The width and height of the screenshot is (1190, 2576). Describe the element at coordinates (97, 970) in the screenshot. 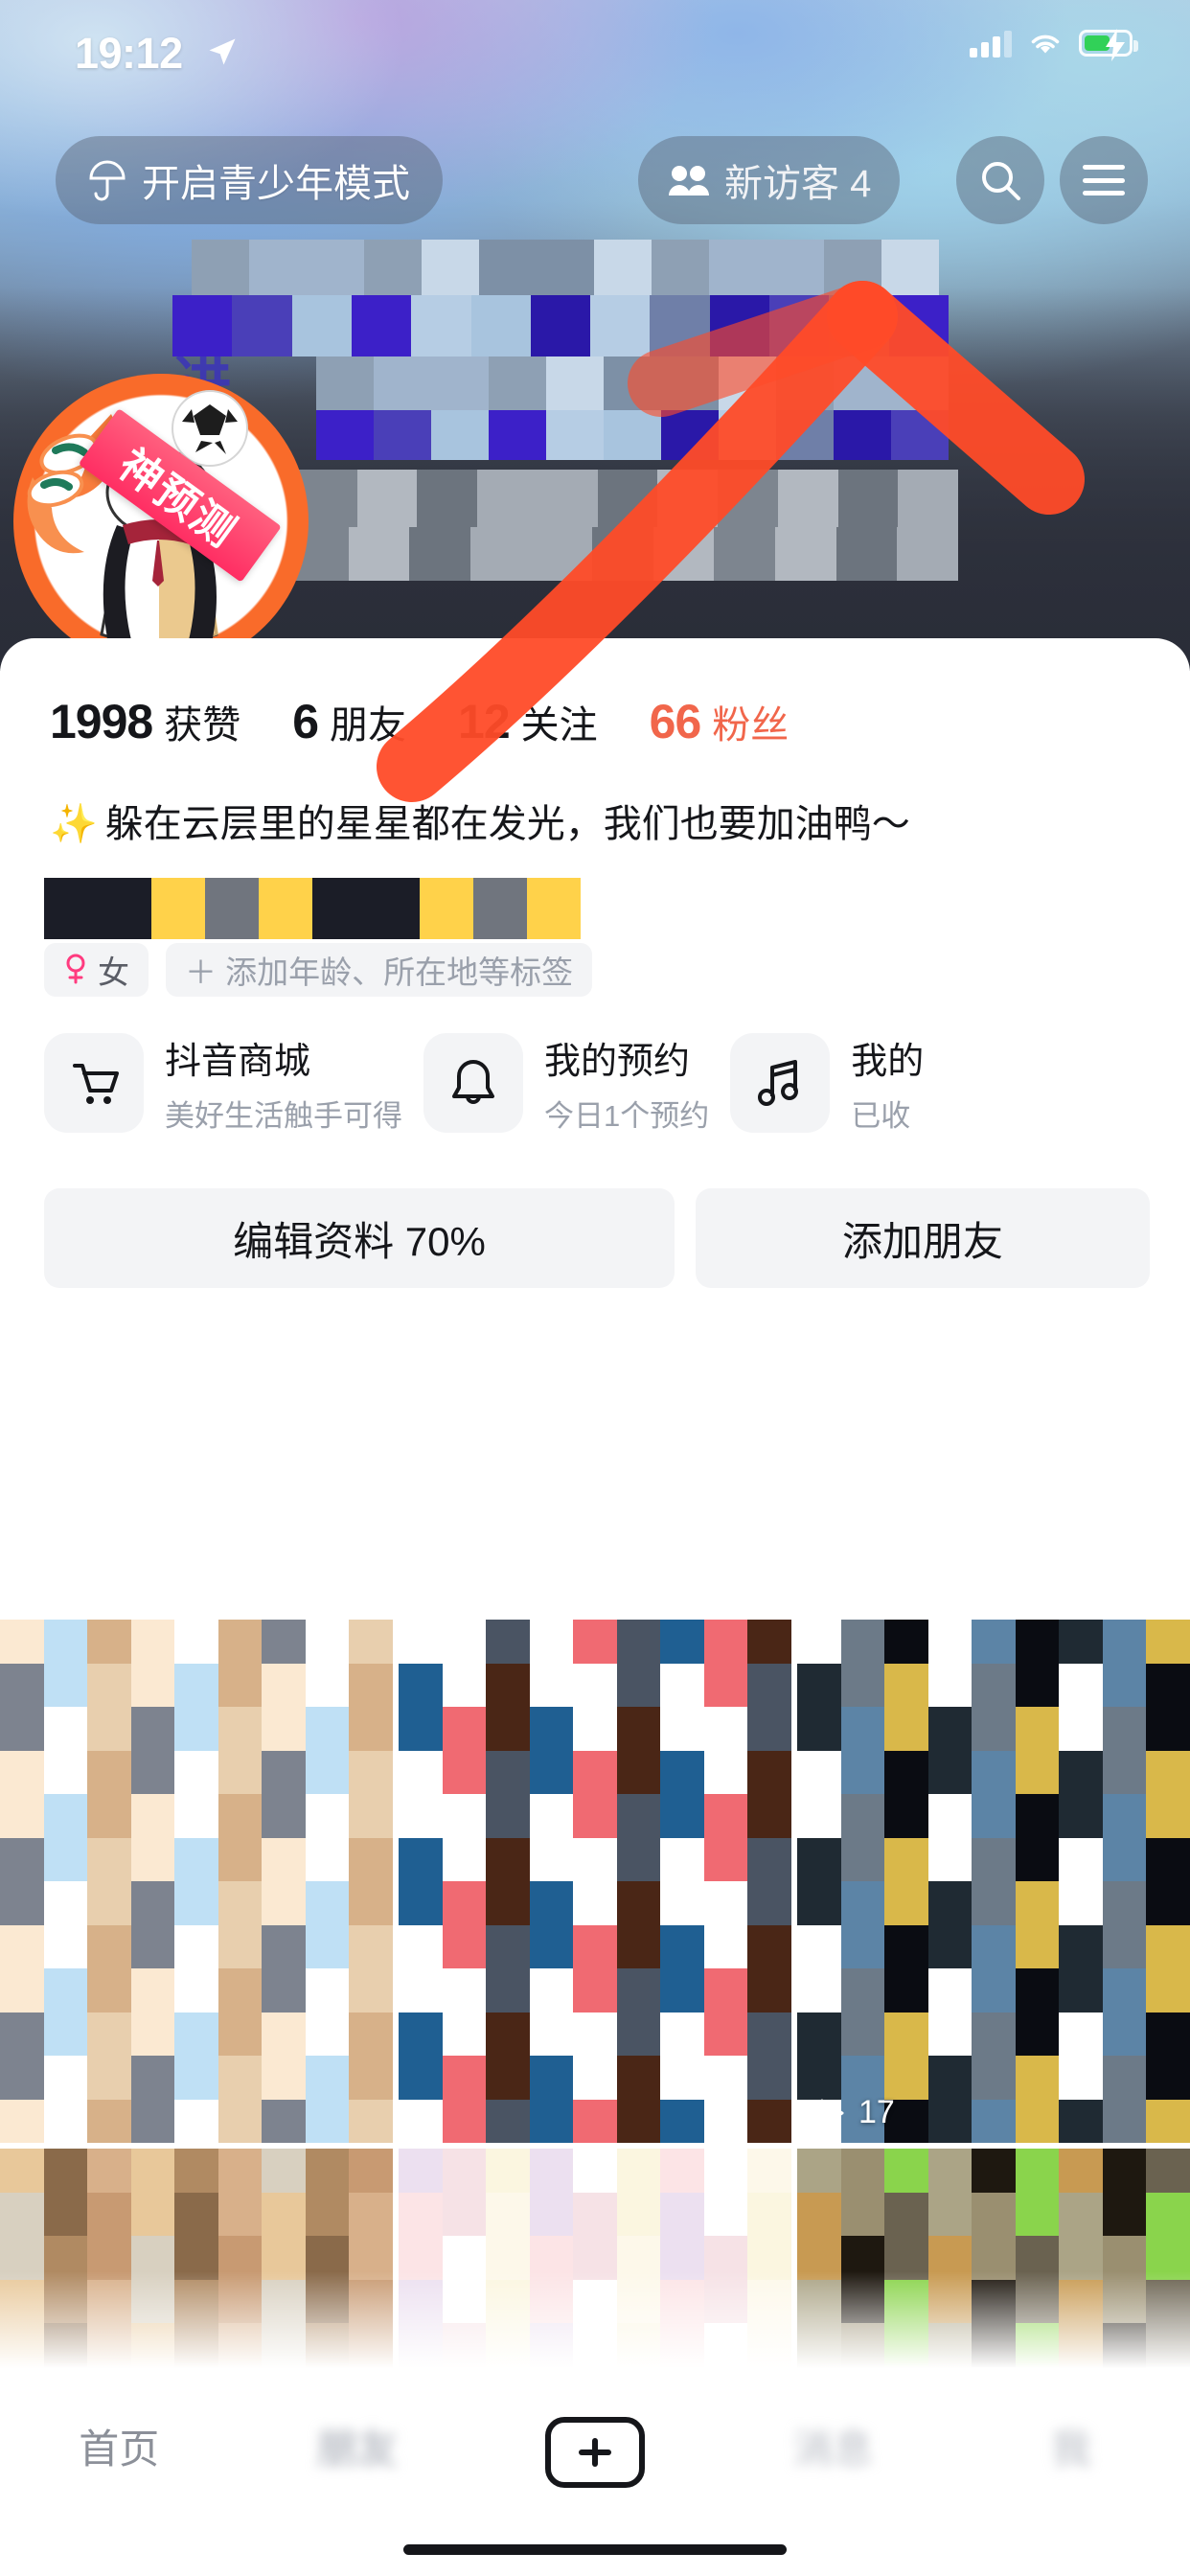

I see `gender-tag: 女` at that location.